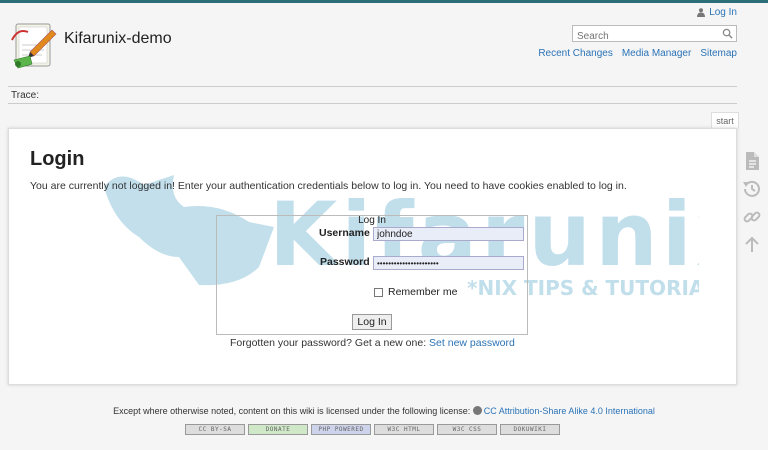  I want to click on form-legend: Log In, so click(372, 219).